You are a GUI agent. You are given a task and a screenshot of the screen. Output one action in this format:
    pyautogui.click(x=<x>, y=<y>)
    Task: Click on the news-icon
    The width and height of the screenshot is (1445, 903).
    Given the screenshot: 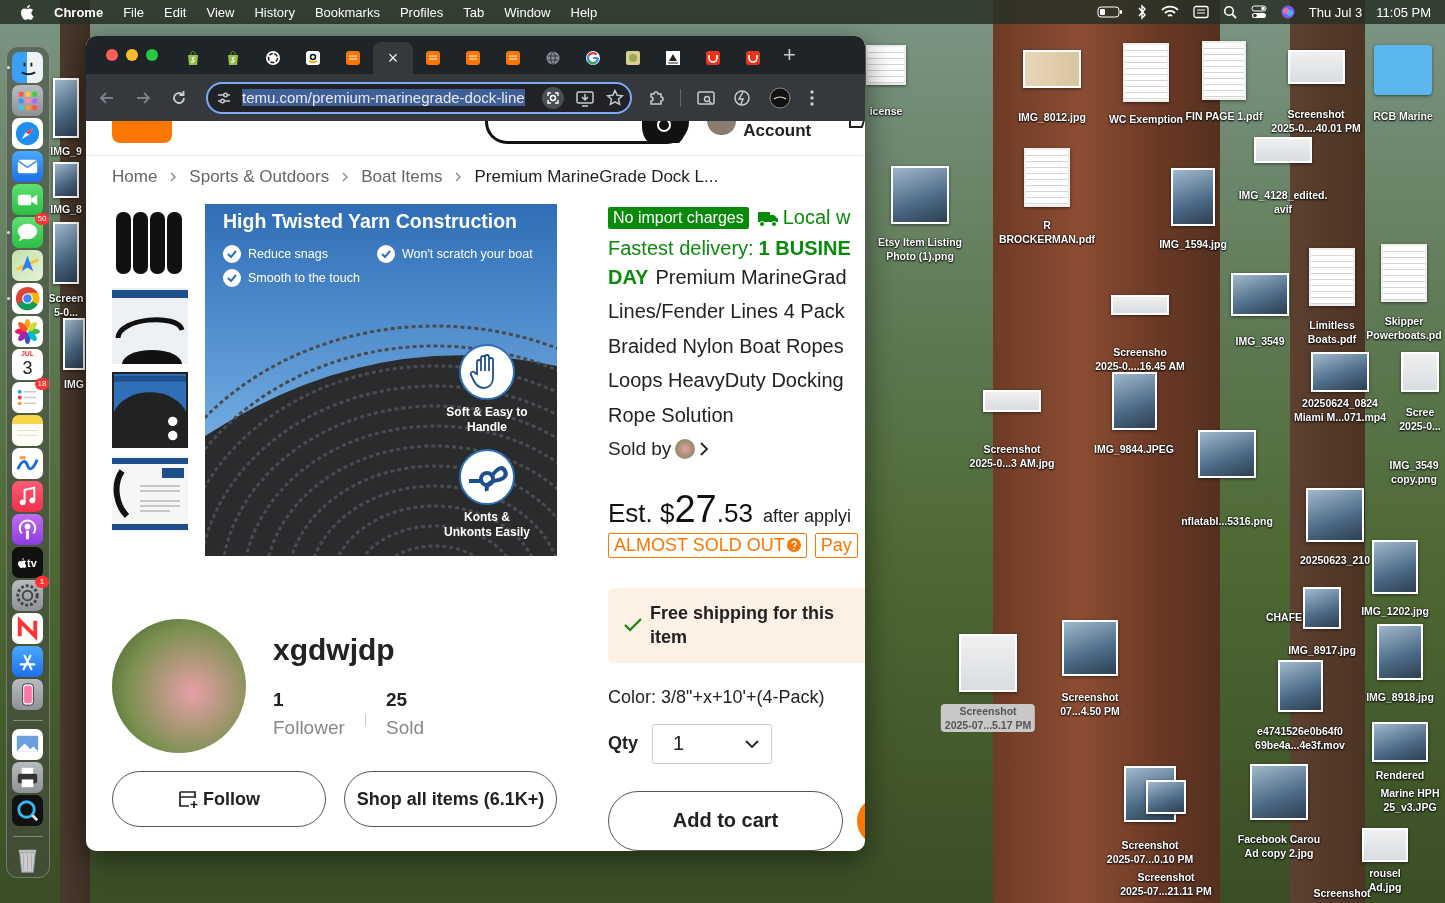 What is the action you would take?
    pyautogui.click(x=27, y=628)
    